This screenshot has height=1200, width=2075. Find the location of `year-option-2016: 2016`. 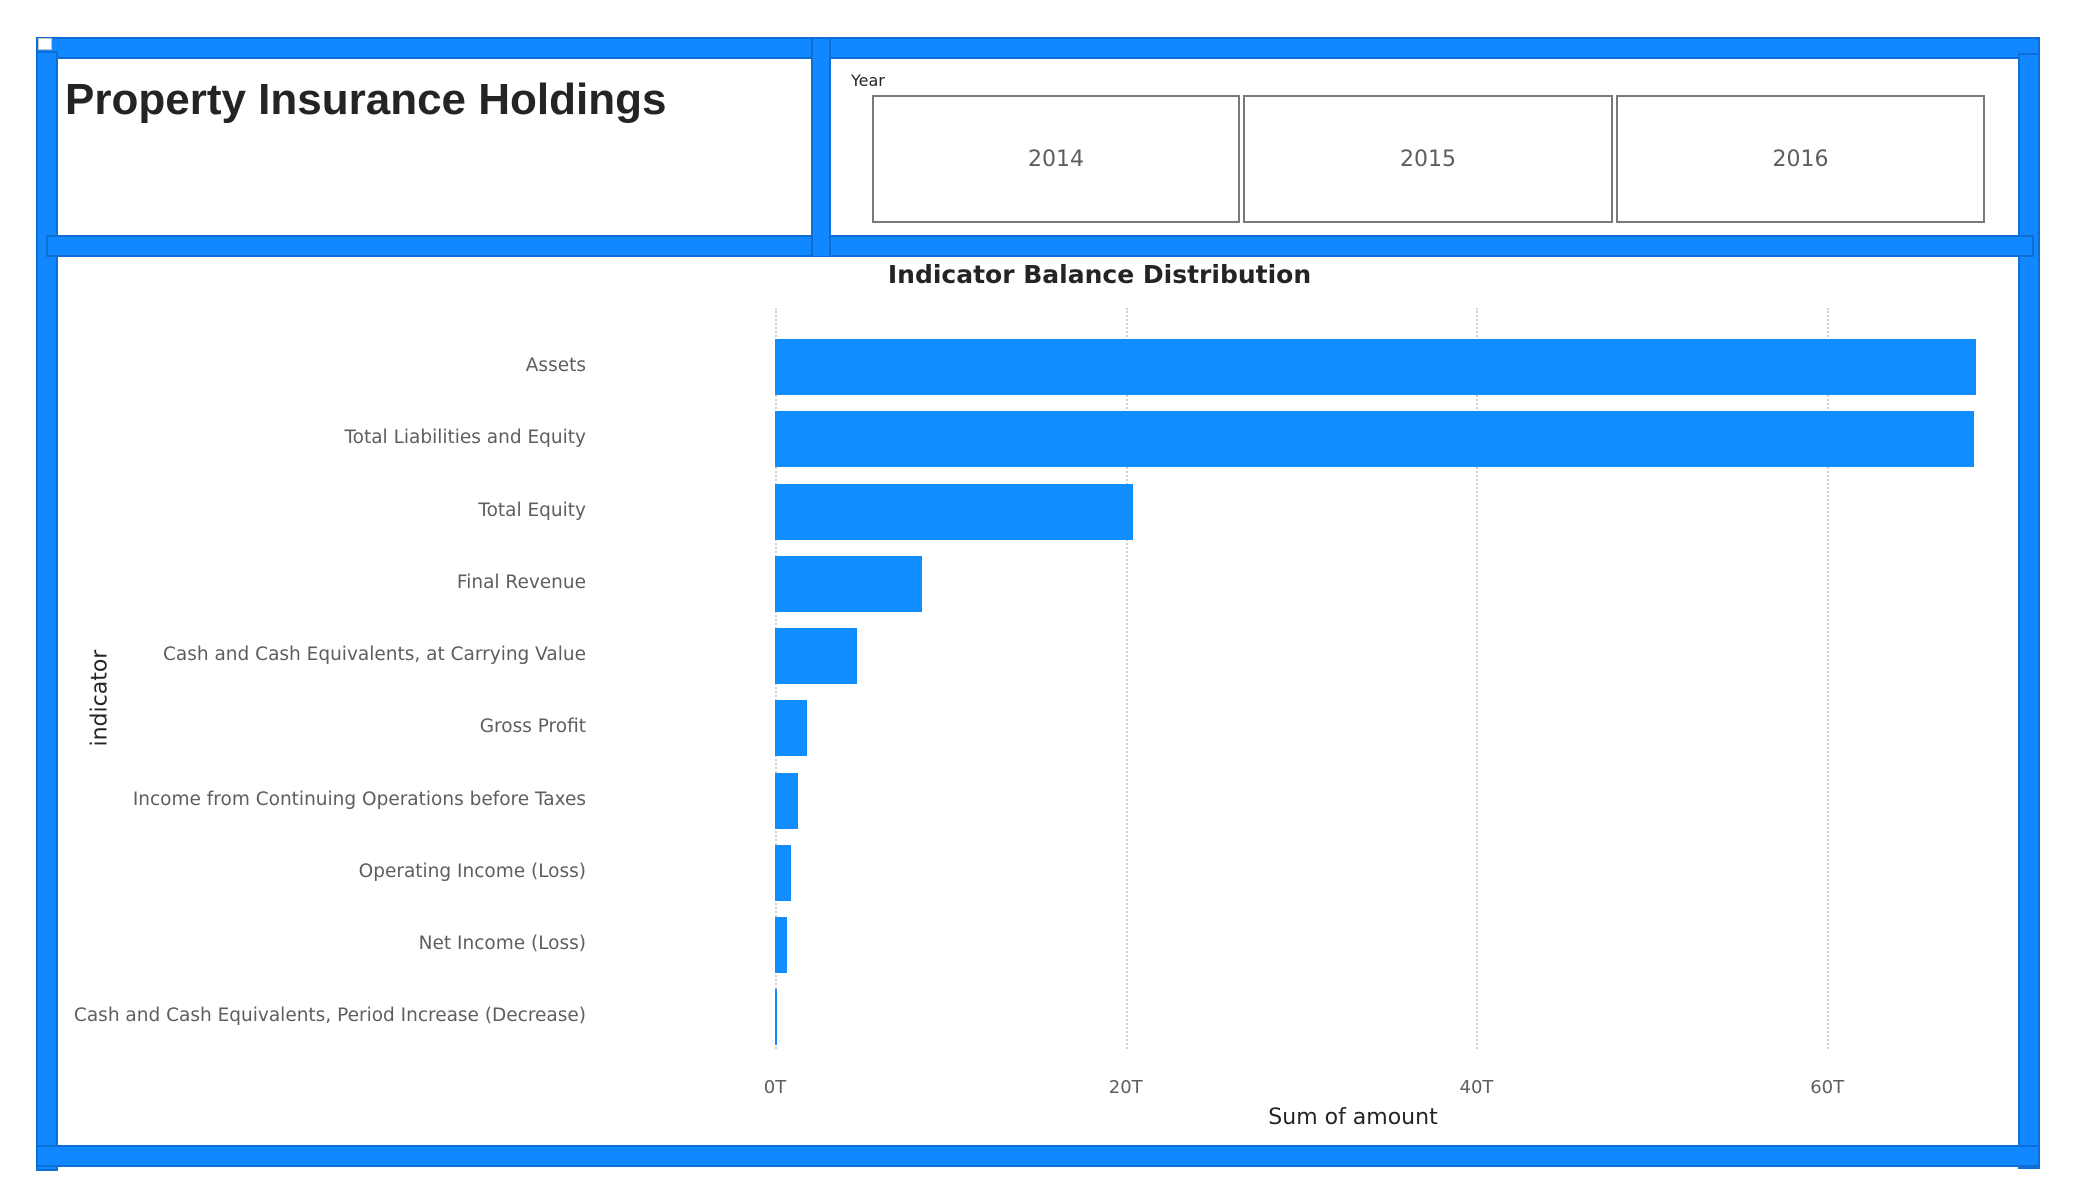

year-option-2016: 2016 is located at coordinates (1800, 159).